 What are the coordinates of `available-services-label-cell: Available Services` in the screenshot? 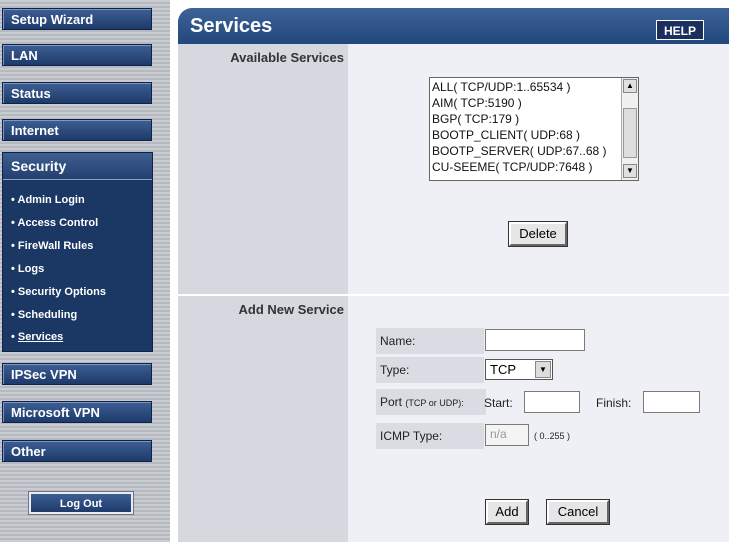 It's located at (263, 169).